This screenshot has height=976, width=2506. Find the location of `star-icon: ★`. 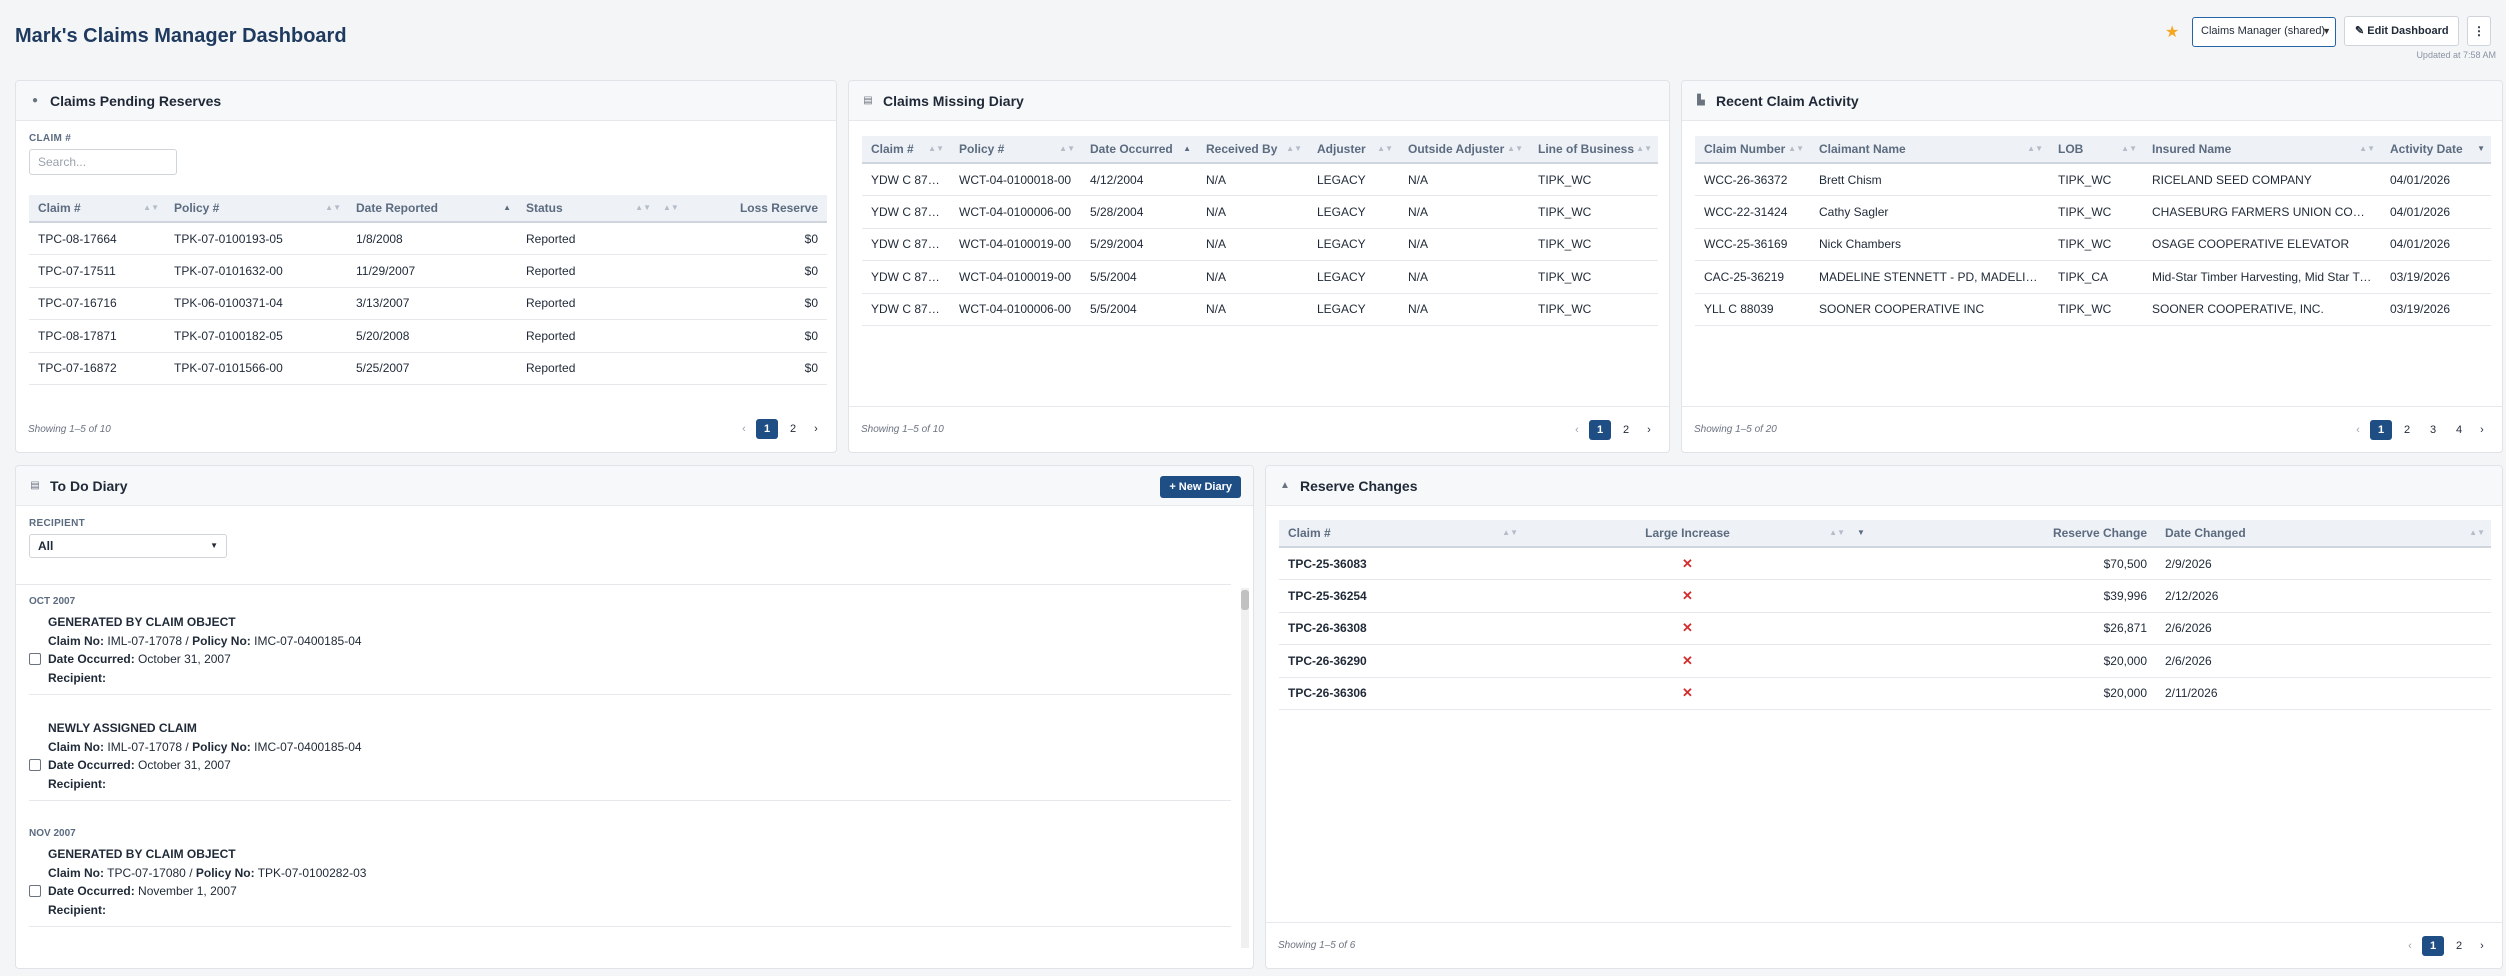

star-icon: ★ is located at coordinates (2172, 32).